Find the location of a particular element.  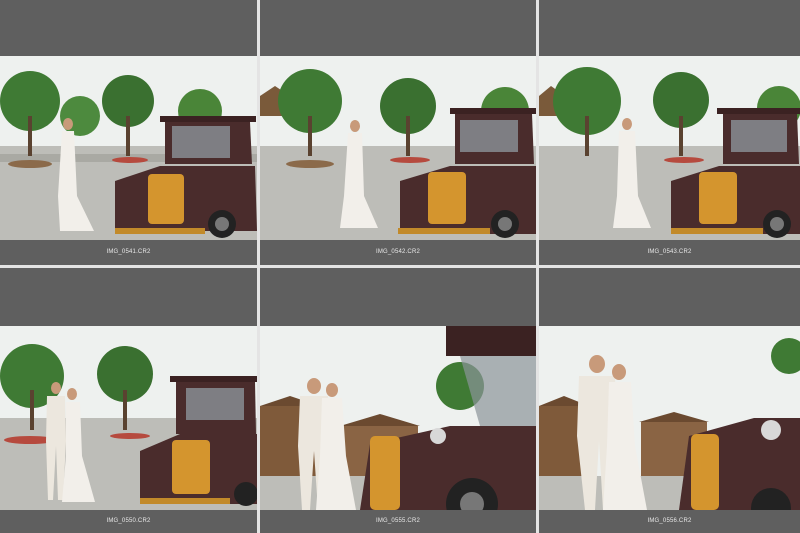

thumbnail-filename: IMG_0541.CR2 is located at coordinates (128, 252).